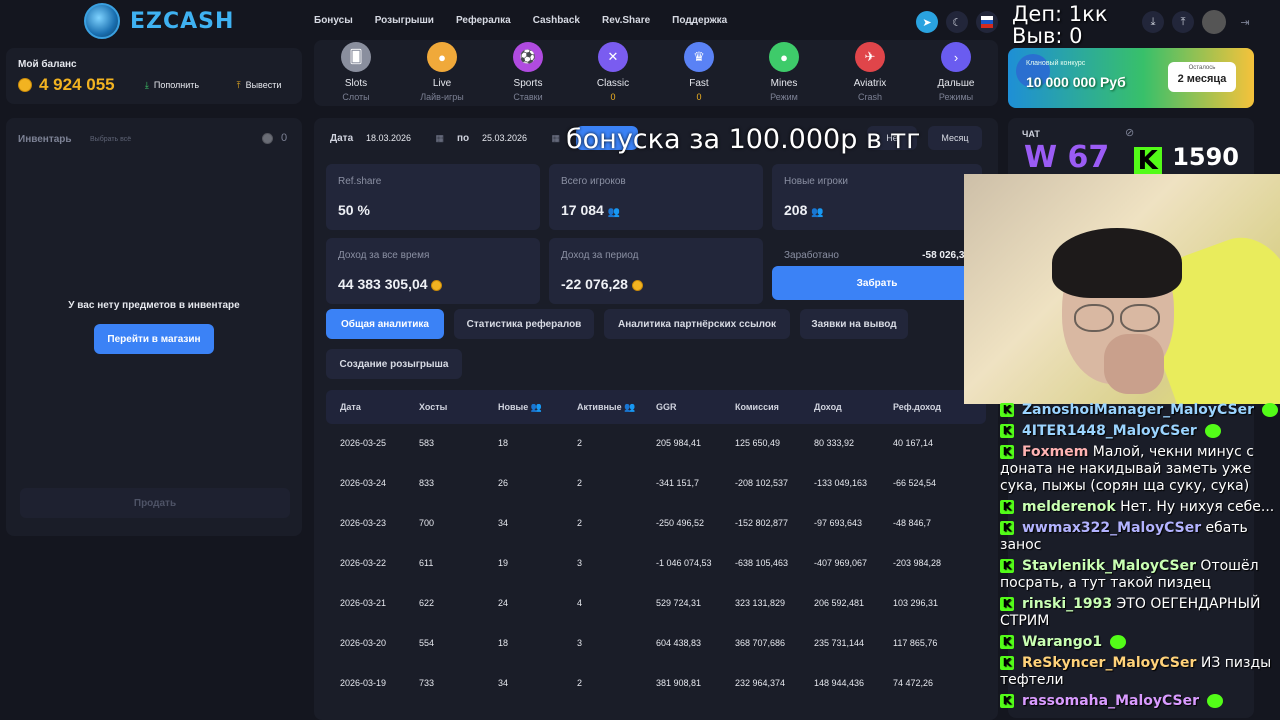  I want to click on game-sub: Лайв-игры, so click(442, 97).